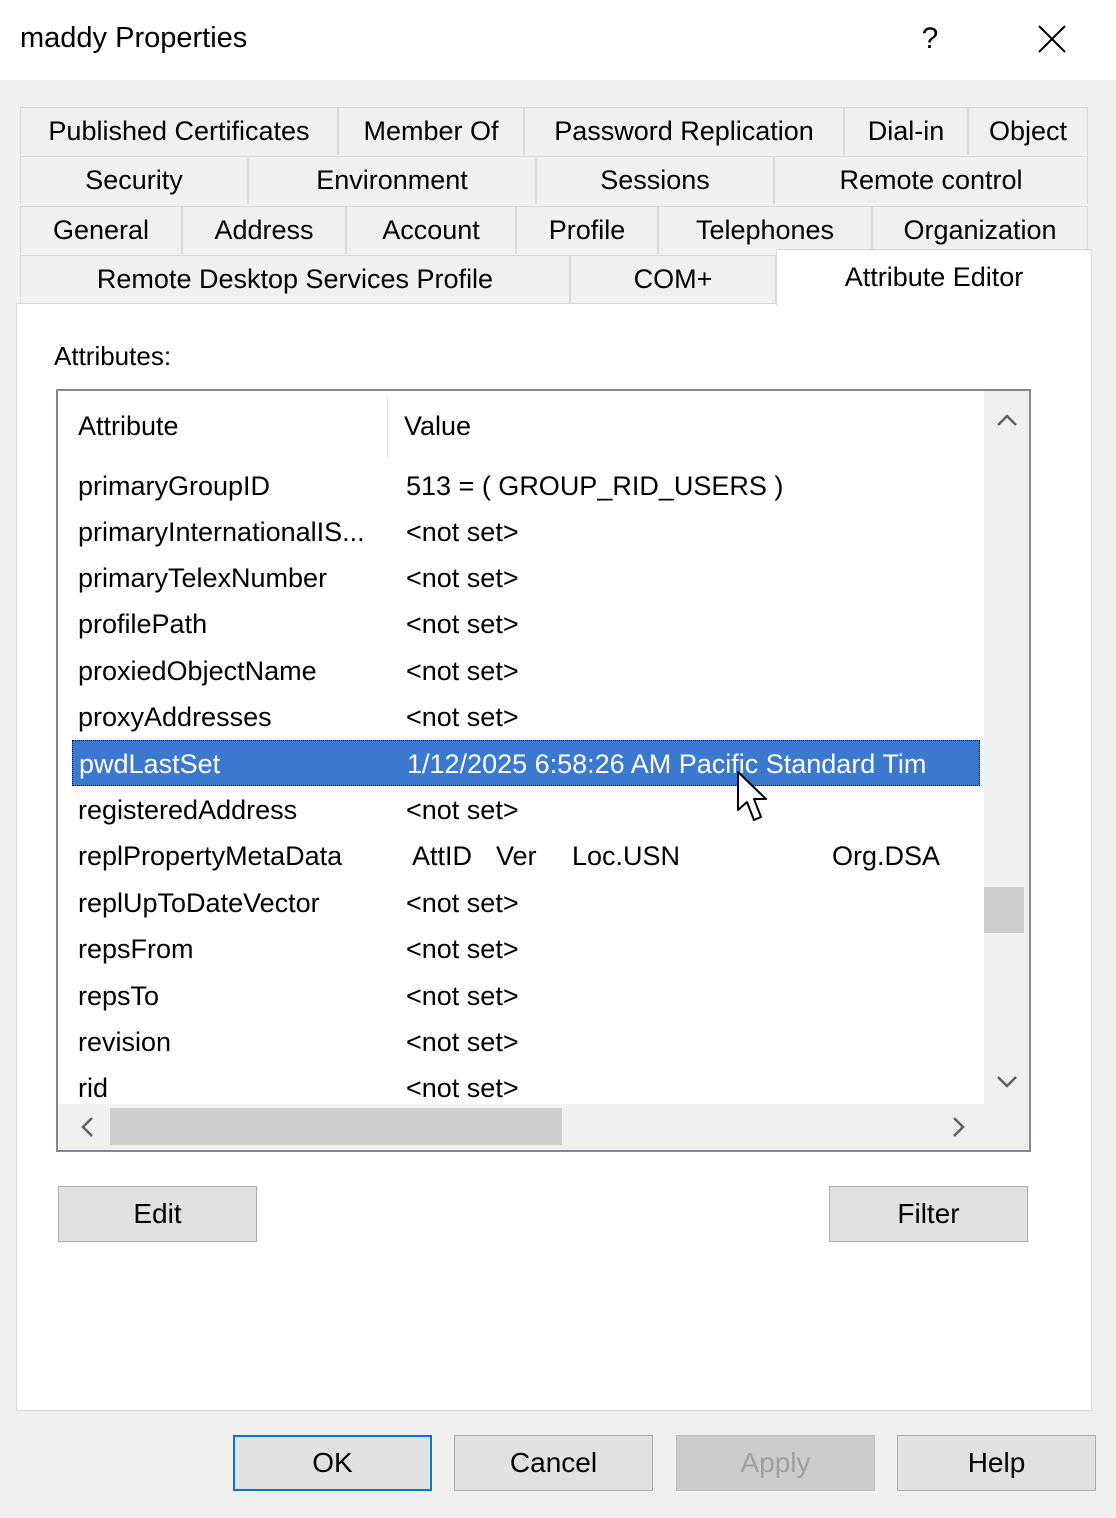  I want to click on table-row: repsFrom <not set>, so click(521, 949).